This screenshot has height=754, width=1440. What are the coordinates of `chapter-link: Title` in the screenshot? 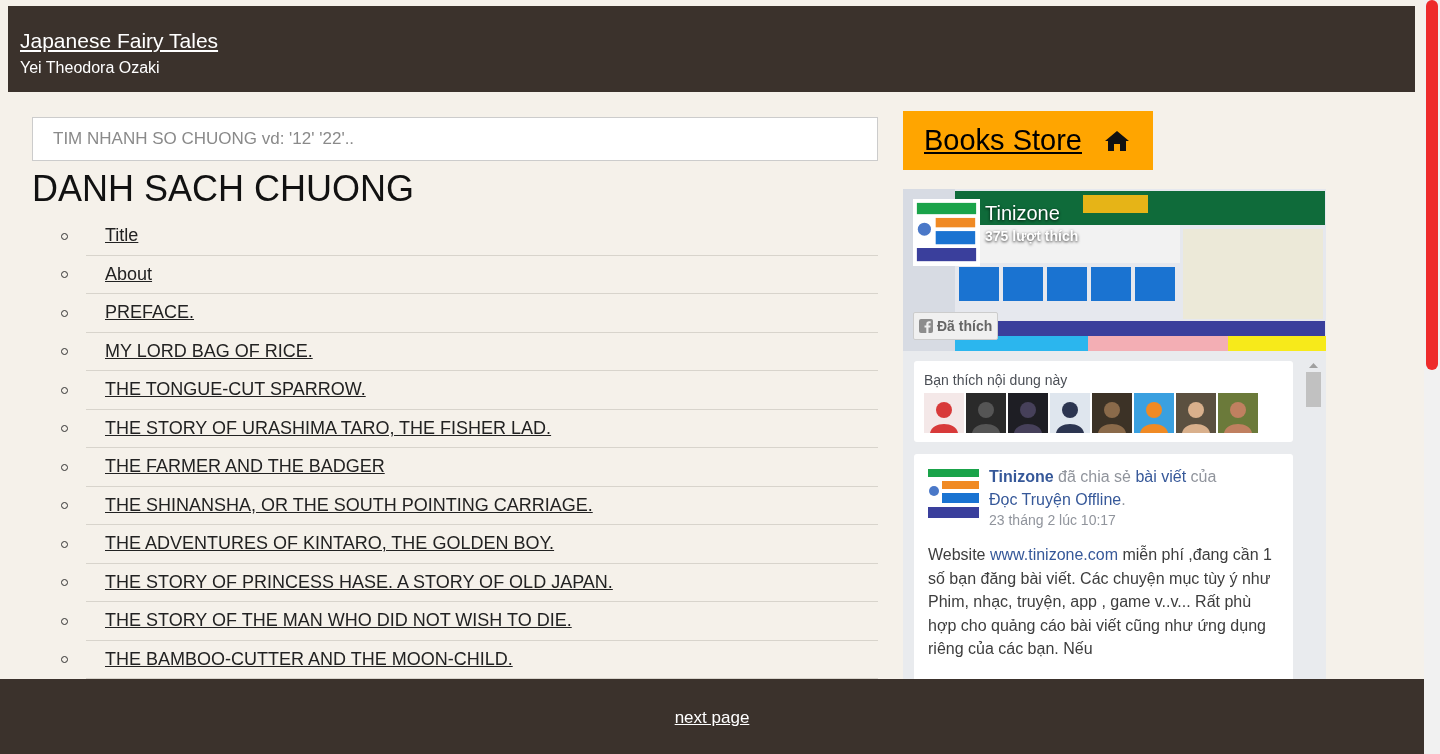 It's located at (122, 236).